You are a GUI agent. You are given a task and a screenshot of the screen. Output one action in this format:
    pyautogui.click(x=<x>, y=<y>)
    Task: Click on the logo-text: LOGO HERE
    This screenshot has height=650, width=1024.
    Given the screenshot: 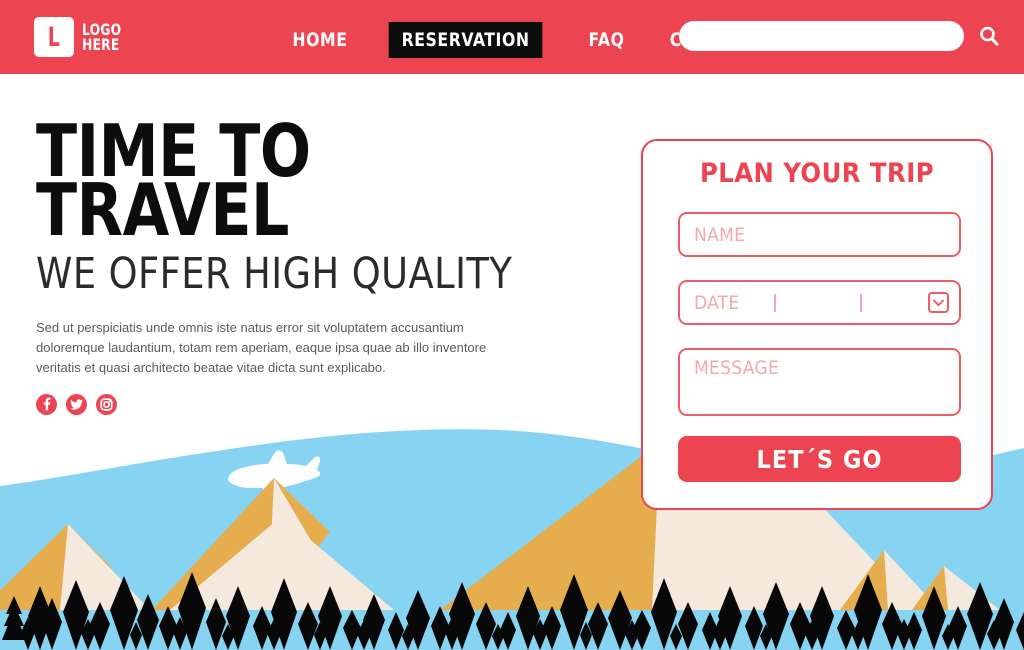 What is the action you would take?
    pyautogui.click(x=105, y=37)
    